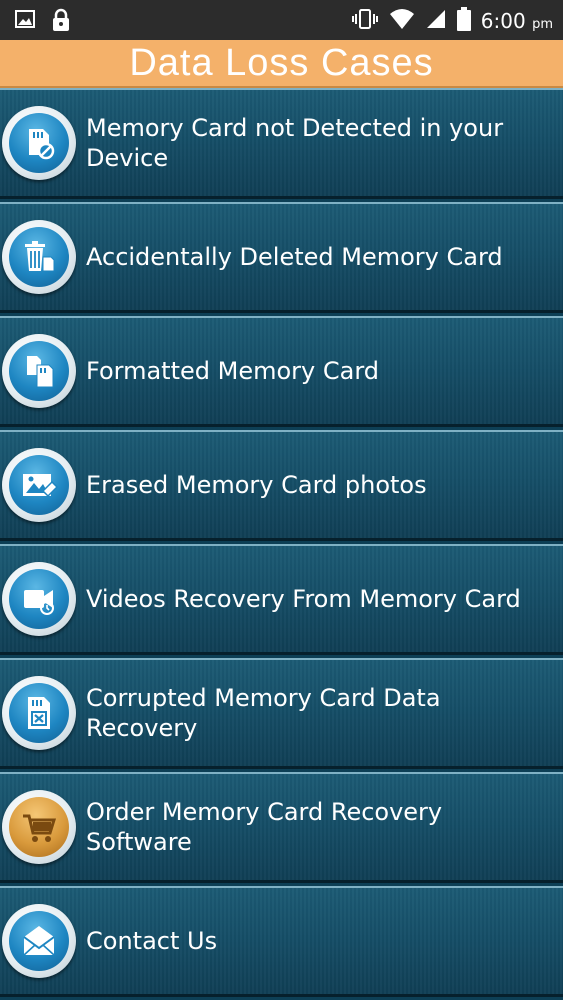 This screenshot has height=1000, width=563. What do you see at coordinates (39, 599) in the screenshot?
I see `video-camera-icon` at bounding box center [39, 599].